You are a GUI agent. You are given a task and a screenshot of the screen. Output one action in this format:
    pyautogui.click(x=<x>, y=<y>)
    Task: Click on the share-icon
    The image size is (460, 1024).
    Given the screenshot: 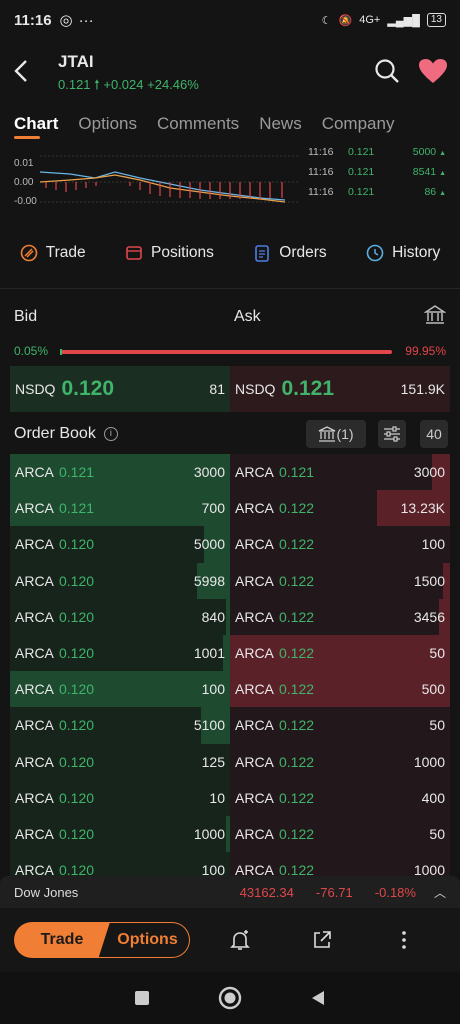 What is the action you would take?
    pyautogui.click(x=322, y=940)
    